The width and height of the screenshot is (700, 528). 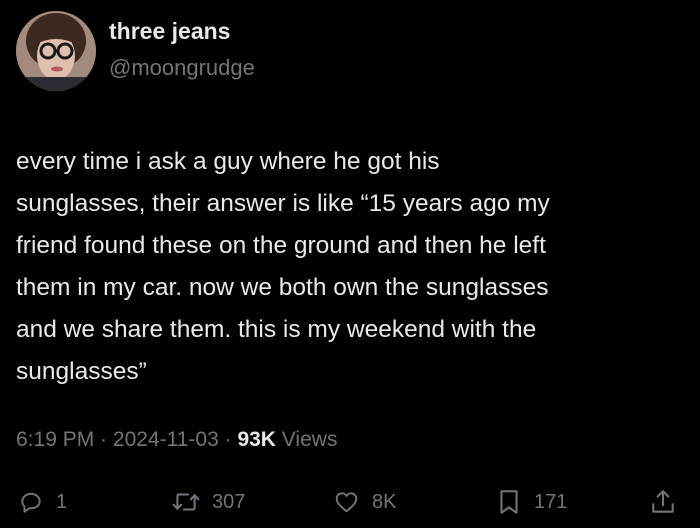 What do you see at coordinates (208, 502) in the screenshot?
I see `retweet-button: 307` at bounding box center [208, 502].